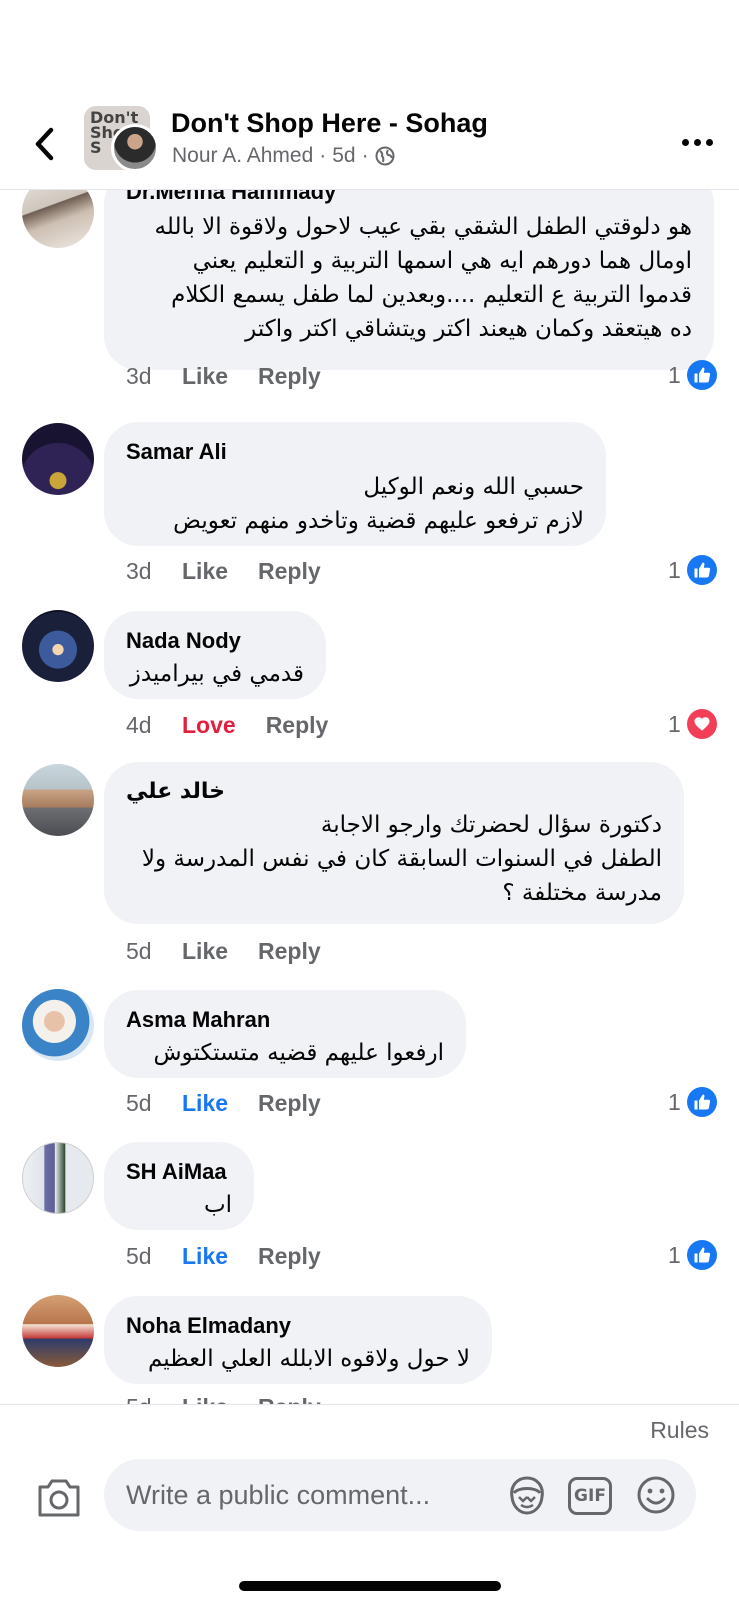 The image size is (739, 1600). What do you see at coordinates (701, 724) in the screenshot?
I see `heart-icon` at bounding box center [701, 724].